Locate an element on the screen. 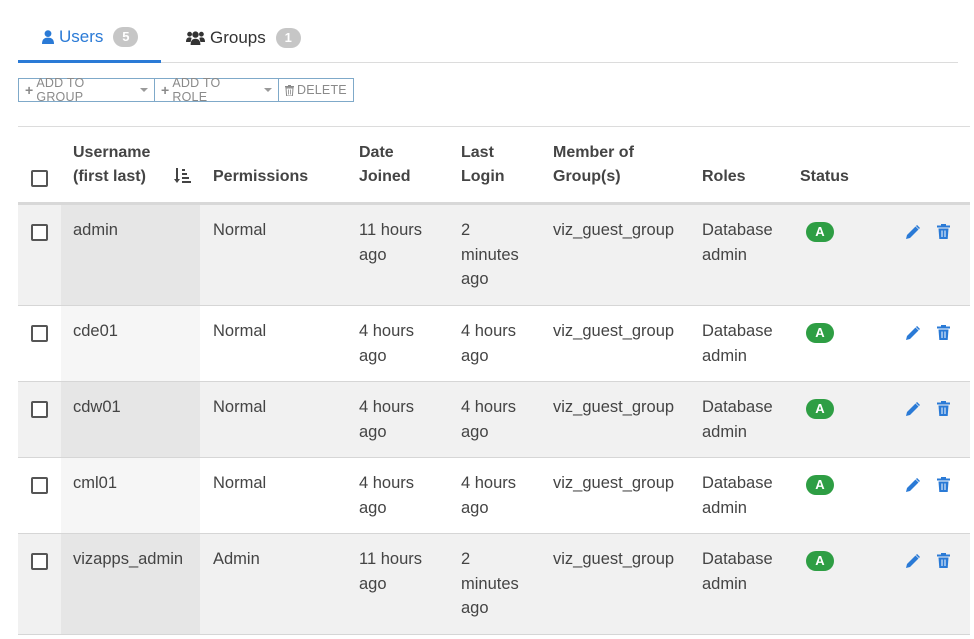 The image size is (974, 639). header-username-line1: Username is located at coordinates (112, 152).